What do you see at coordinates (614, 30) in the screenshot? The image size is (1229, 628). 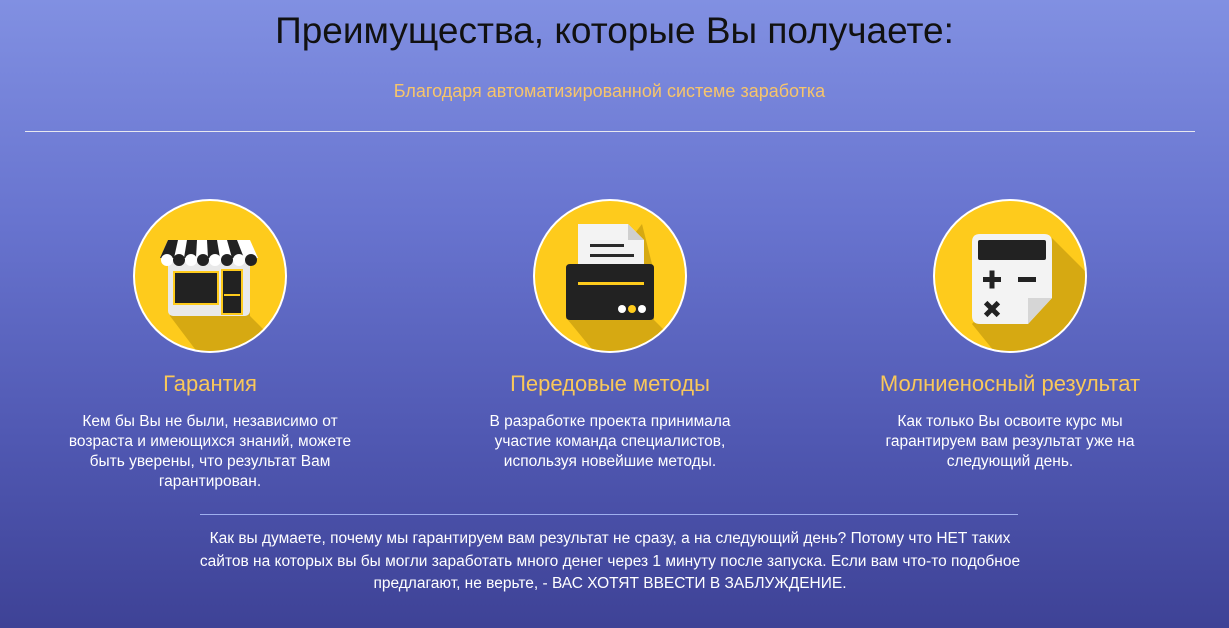 I see `page-title: Преимущества, которые Вы получаете:` at bounding box center [614, 30].